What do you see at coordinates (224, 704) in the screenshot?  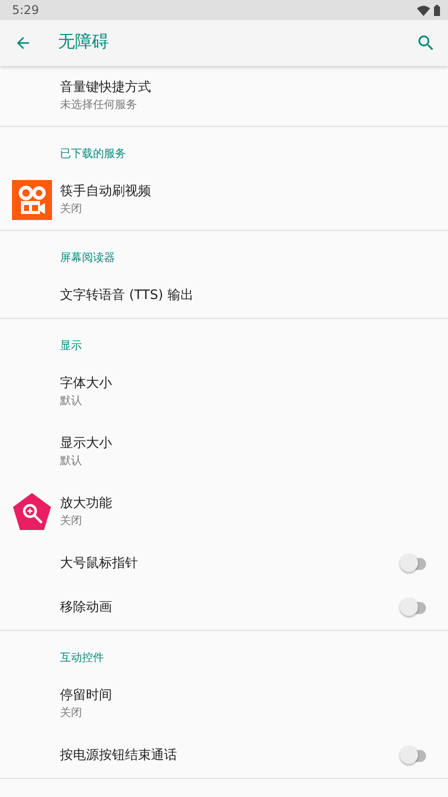 I see `settings-row: 停留时间 关闭` at bounding box center [224, 704].